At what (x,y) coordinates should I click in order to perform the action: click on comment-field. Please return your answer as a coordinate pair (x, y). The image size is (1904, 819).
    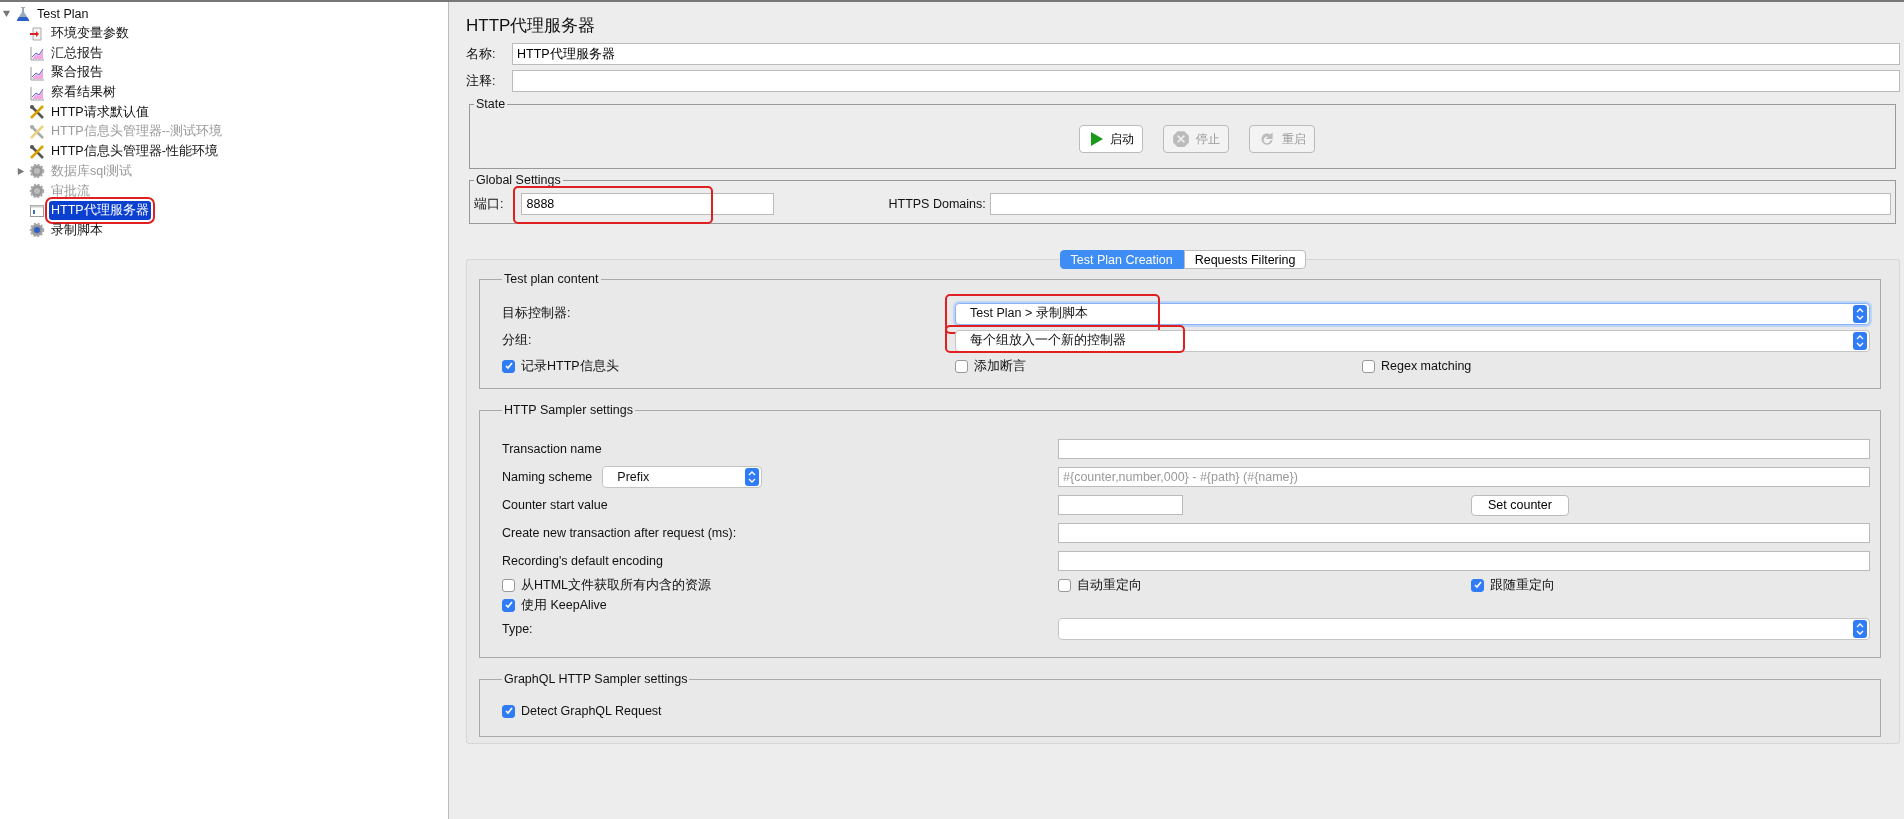
    Looking at the image, I should click on (1206, 81).